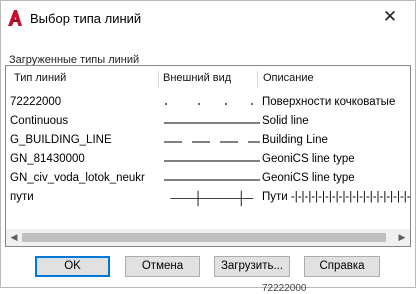 This screenshot has height=294, width=420. What do you see at coordinates (14, 237) in the screenshot?
I see `scroll-left-icon: ◀` at bounding box center [14, 237].